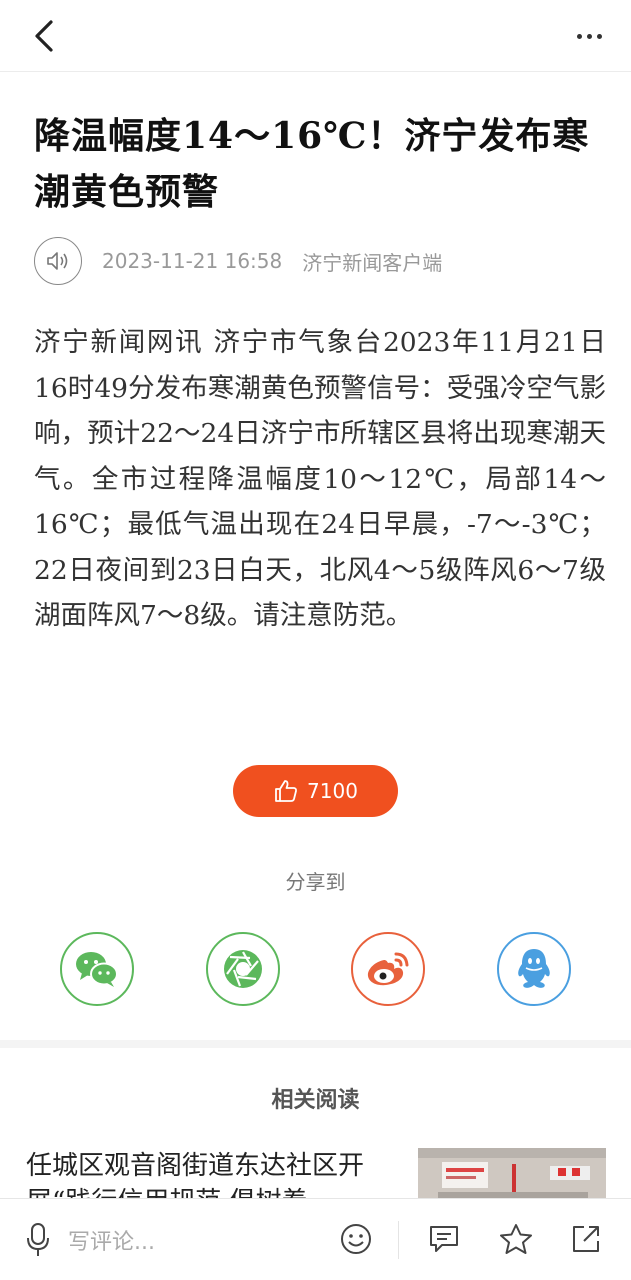 The height and width of the screenshot is (1280, 631). Describe the element at coordinates (315, 1044) in the screenshot. I see `section-divider` at that location.